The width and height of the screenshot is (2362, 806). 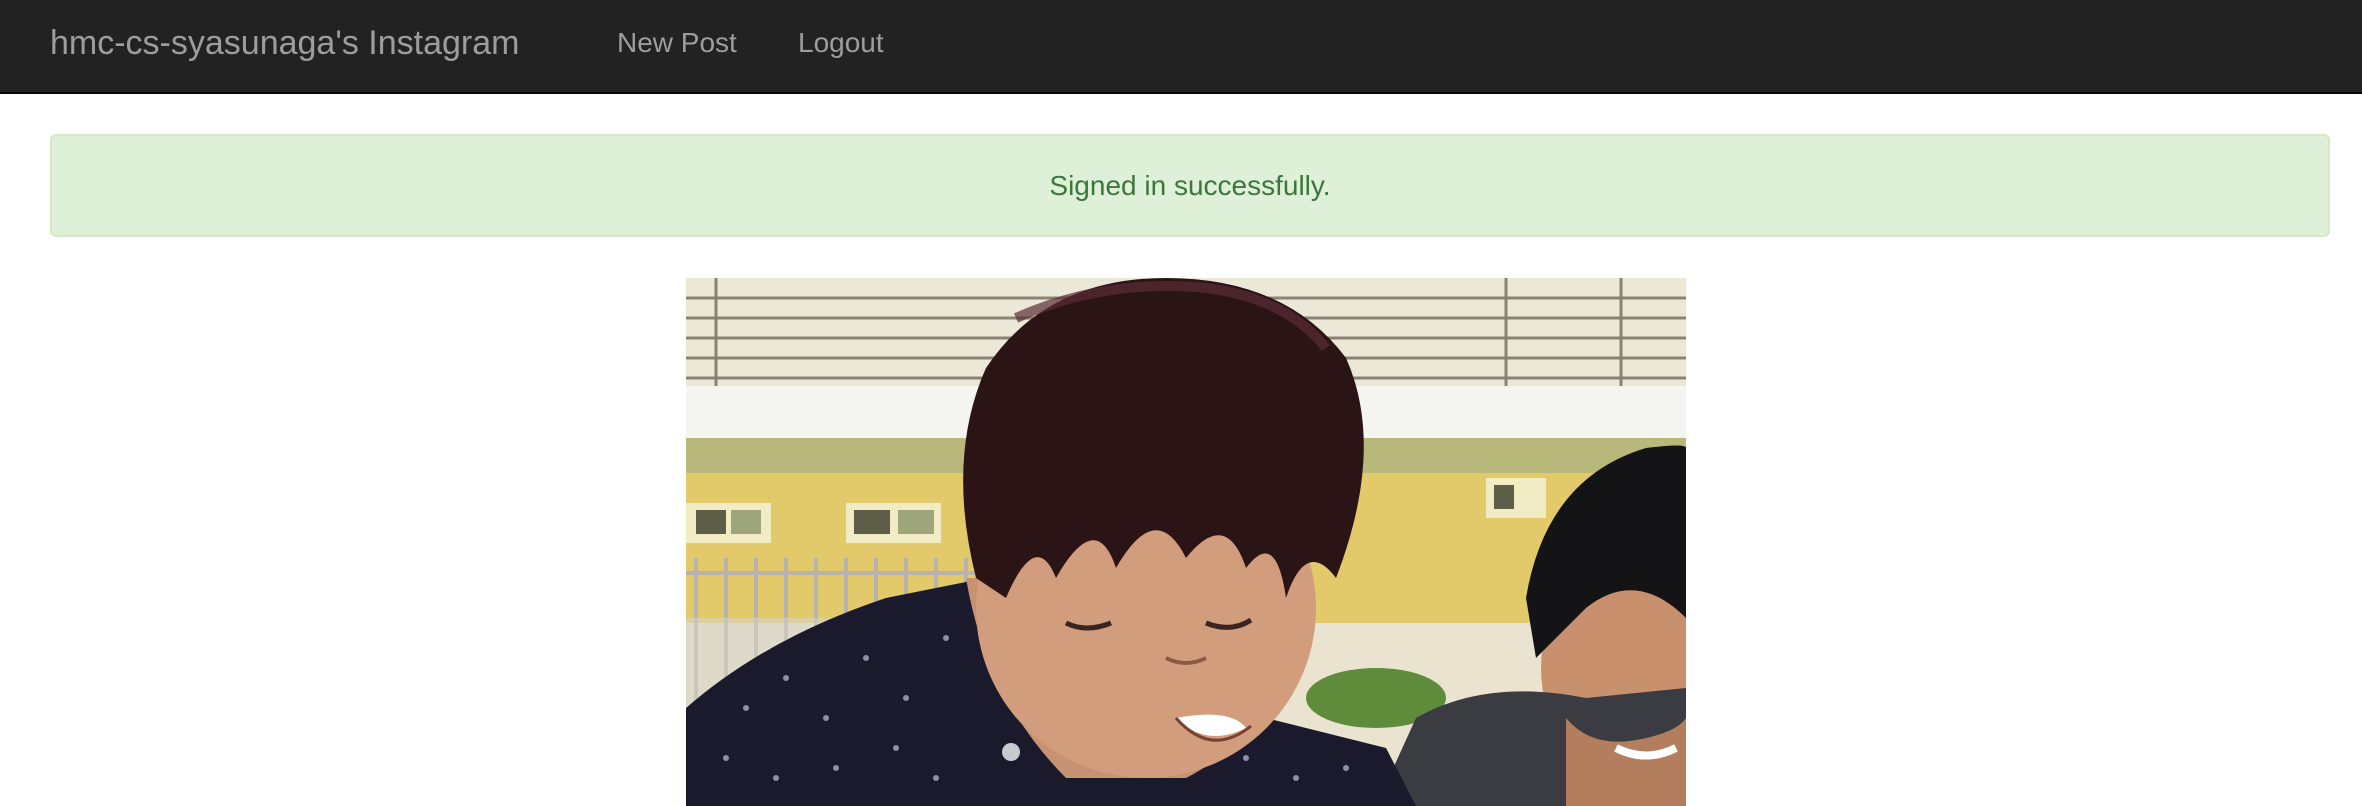 I want to click on success-alert: Signed in successfully., so click(x=1190, y=185).